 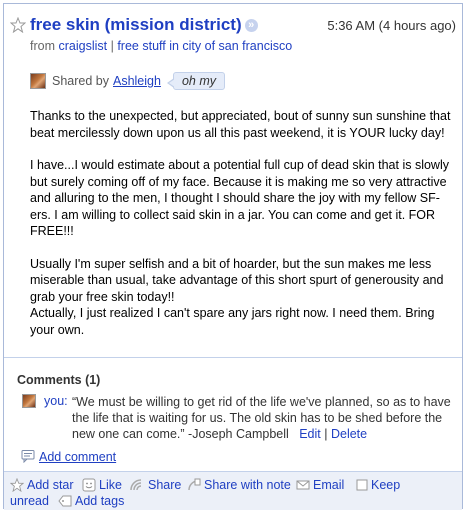 I want to click on comment-author: you:, so click(x=56, y=401).